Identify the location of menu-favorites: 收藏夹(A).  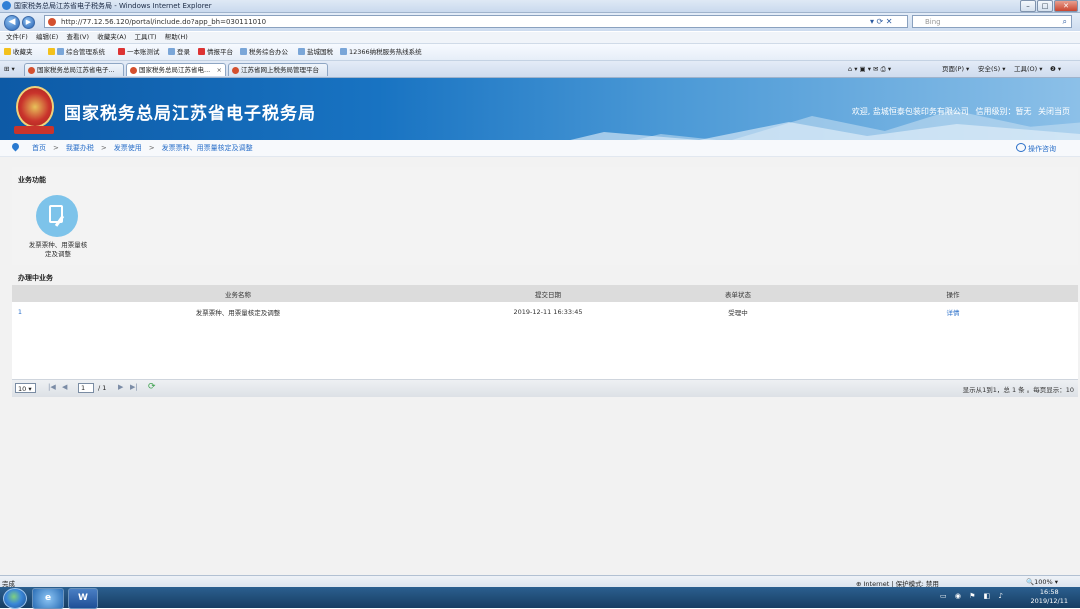
(111, 37).